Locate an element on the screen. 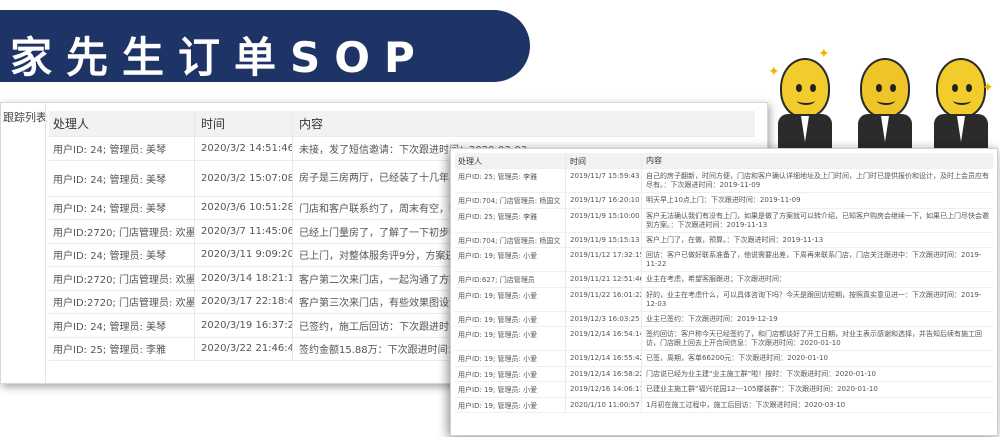 This screenshot has width=1000, height=437. cell-content: 门店说已经为业主建“业主施工群”啦！按时：下次跟进时间：2020-01-10 is located at coordinates (817, 373).